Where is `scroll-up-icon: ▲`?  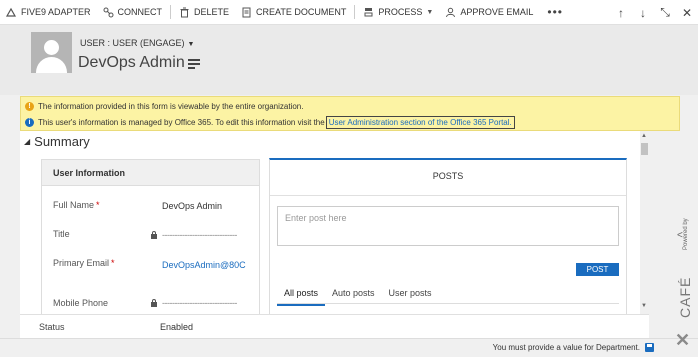 scroll-up-icon: ▲ is located at coordinates (644, 136).